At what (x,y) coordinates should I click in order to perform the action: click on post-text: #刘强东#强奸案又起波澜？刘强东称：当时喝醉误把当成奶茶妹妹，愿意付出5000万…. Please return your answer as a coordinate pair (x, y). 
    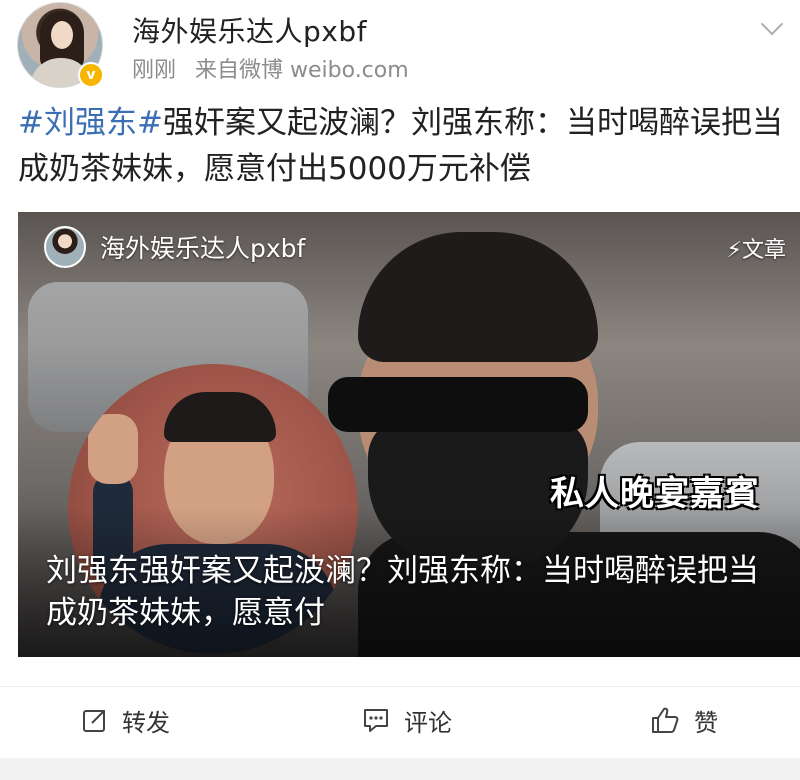
    Looking at the image, I should click on (403, 146).